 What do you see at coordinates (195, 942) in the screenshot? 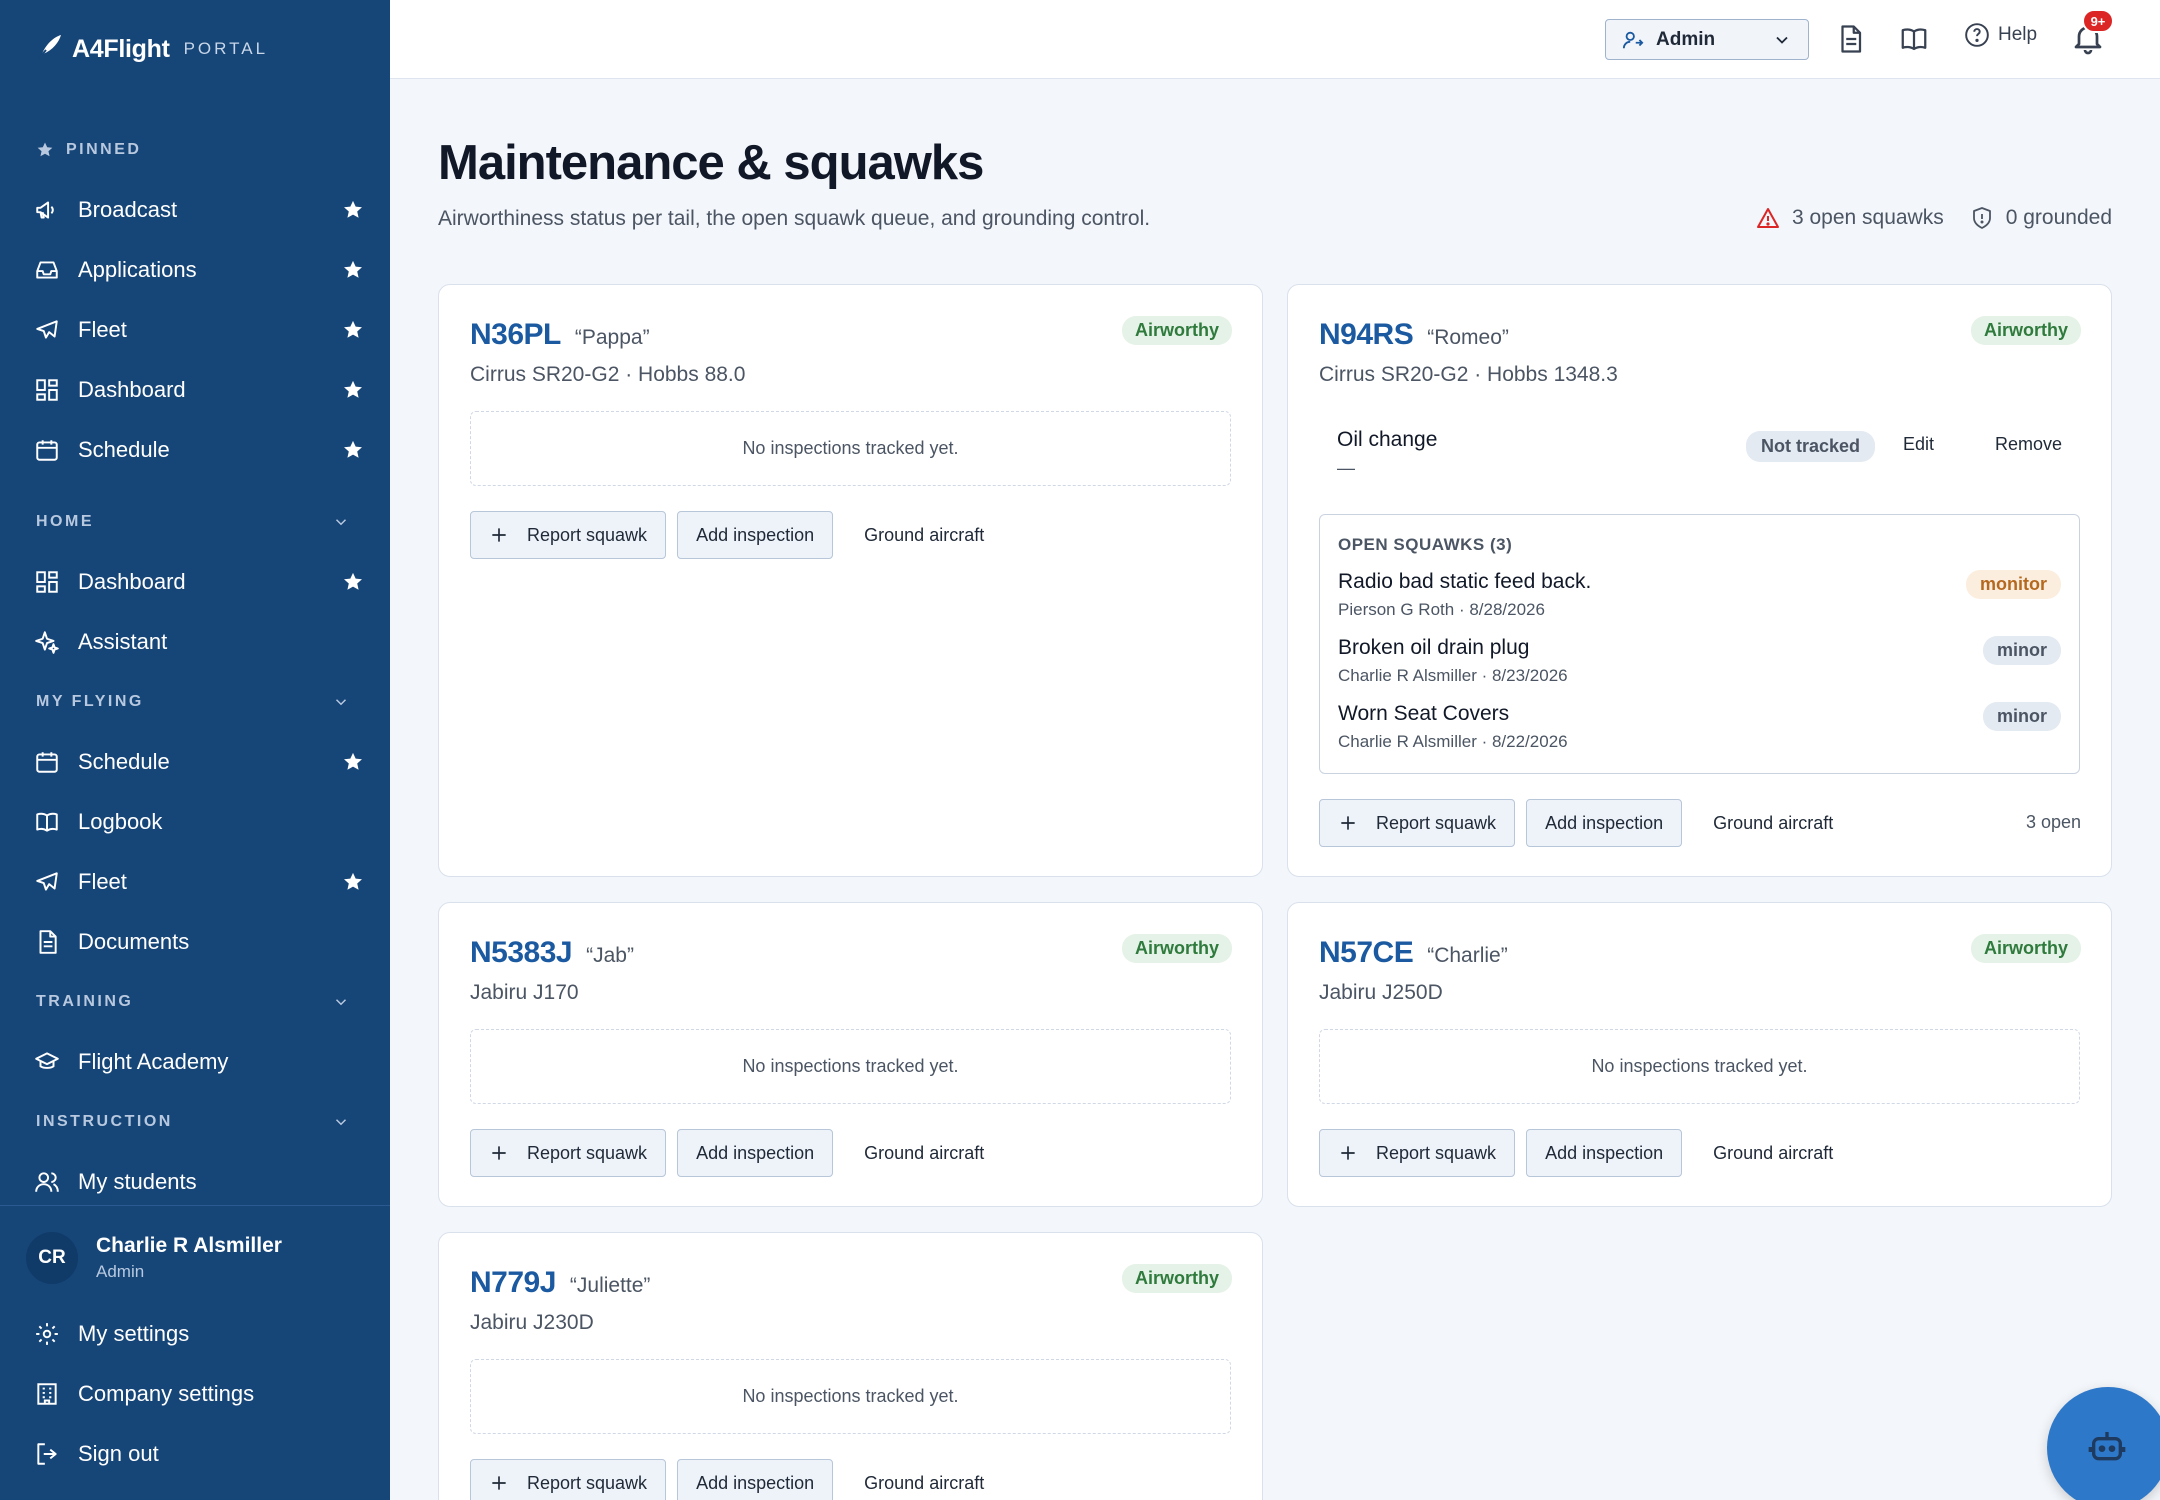
I see `sidebar-item-documents: Documents` at bounding box center [195, 942].